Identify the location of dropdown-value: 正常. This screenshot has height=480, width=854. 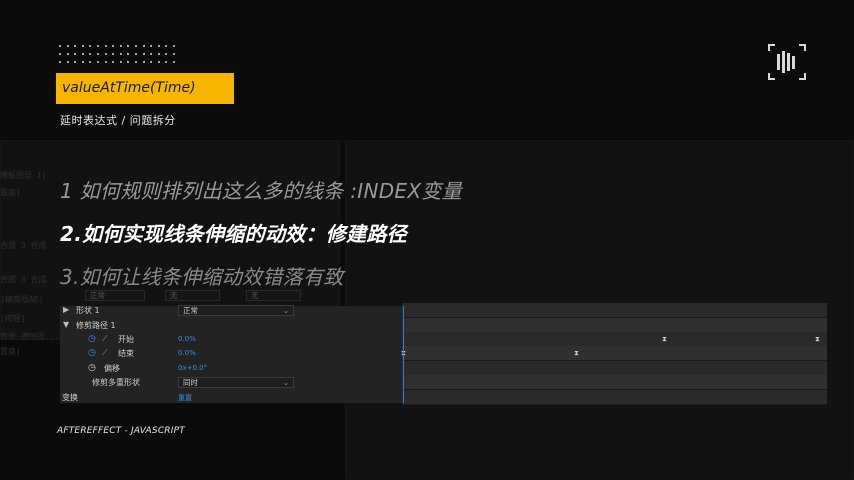
(190, 310).